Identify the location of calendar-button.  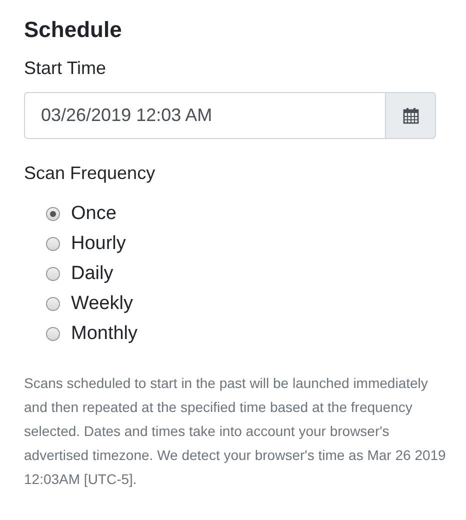
(410, 115).